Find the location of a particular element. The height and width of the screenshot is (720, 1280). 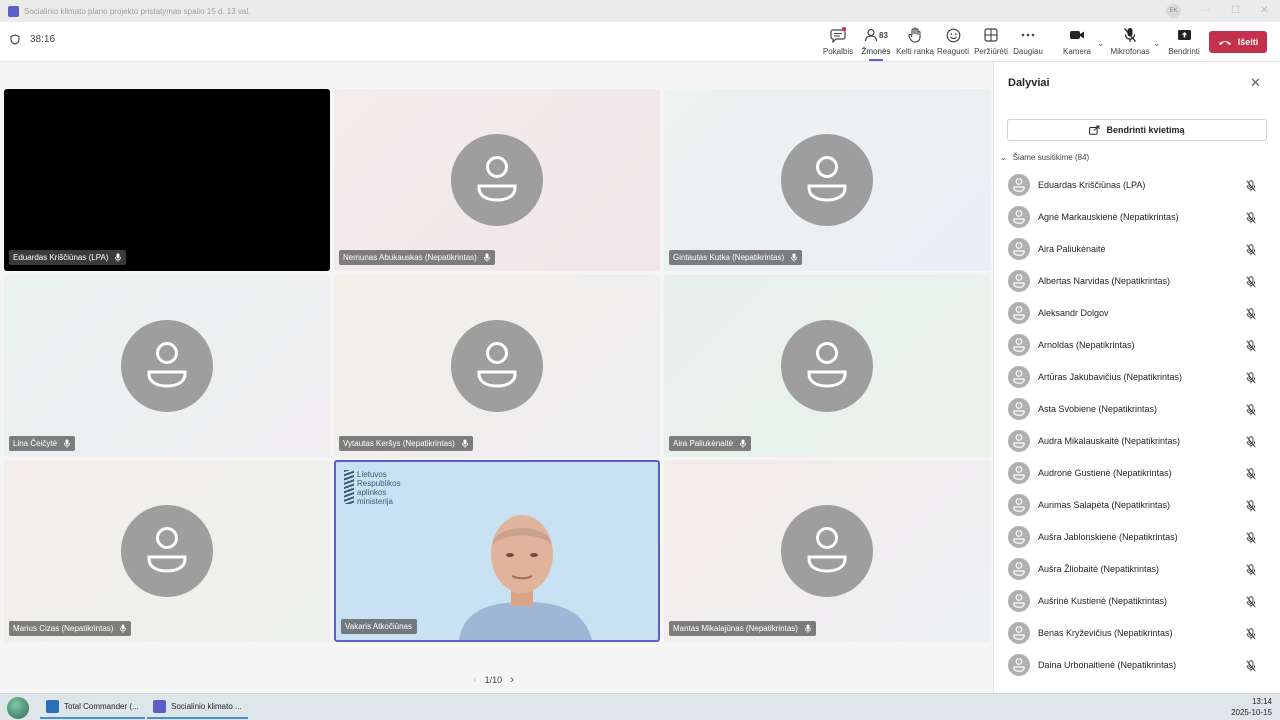

participant-row: Asta Svobiene (Nepatikrintas) is located at coordinates (1137, 409).